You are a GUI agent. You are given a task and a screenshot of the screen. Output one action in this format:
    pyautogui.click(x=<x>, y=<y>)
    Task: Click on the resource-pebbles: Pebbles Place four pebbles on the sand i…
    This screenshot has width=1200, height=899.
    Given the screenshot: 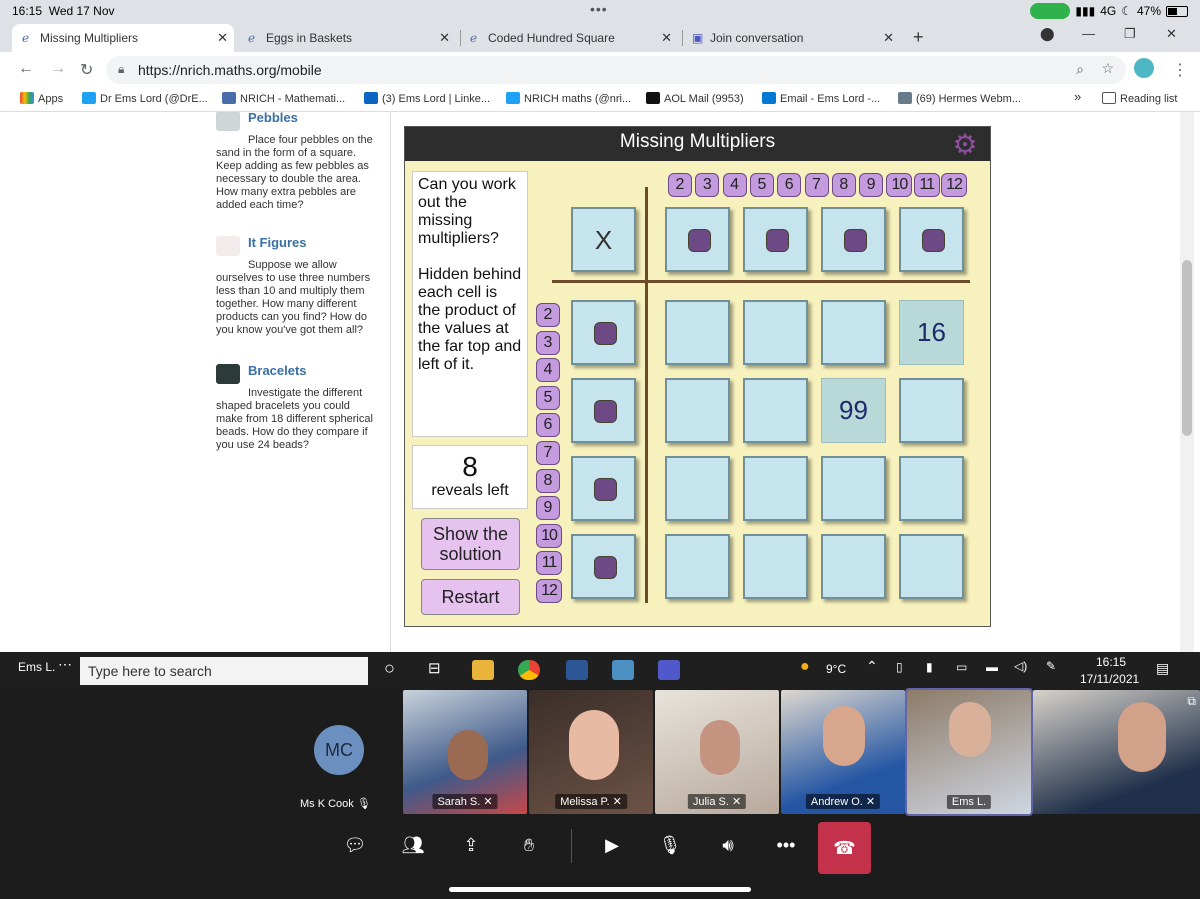 What is the action you would take?
    pyautogui.click(x=296, y=162)
    